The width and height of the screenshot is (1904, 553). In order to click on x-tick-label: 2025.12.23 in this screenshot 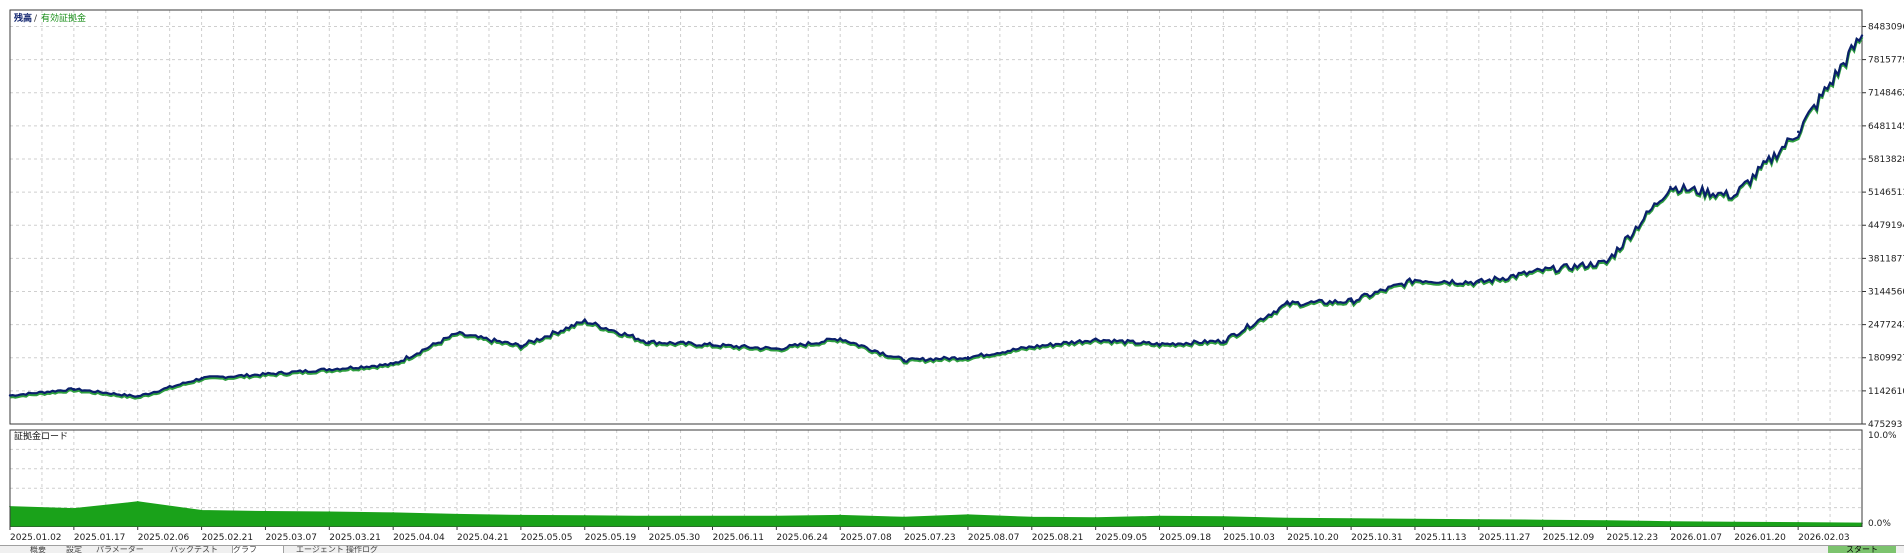, I will do `click(1633, 538)`.